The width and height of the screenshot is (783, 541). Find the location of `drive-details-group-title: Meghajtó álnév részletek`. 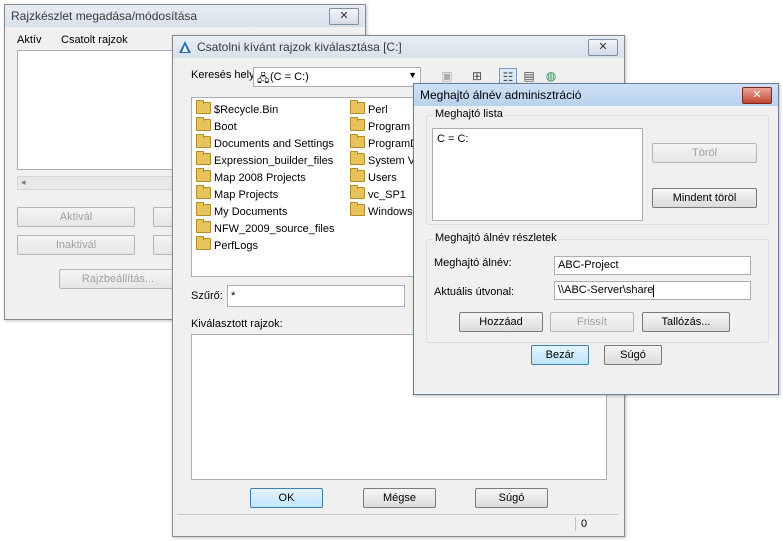

drive-details-group-title: Meghajtó álnév részletek is located at coordinates (496, 238).